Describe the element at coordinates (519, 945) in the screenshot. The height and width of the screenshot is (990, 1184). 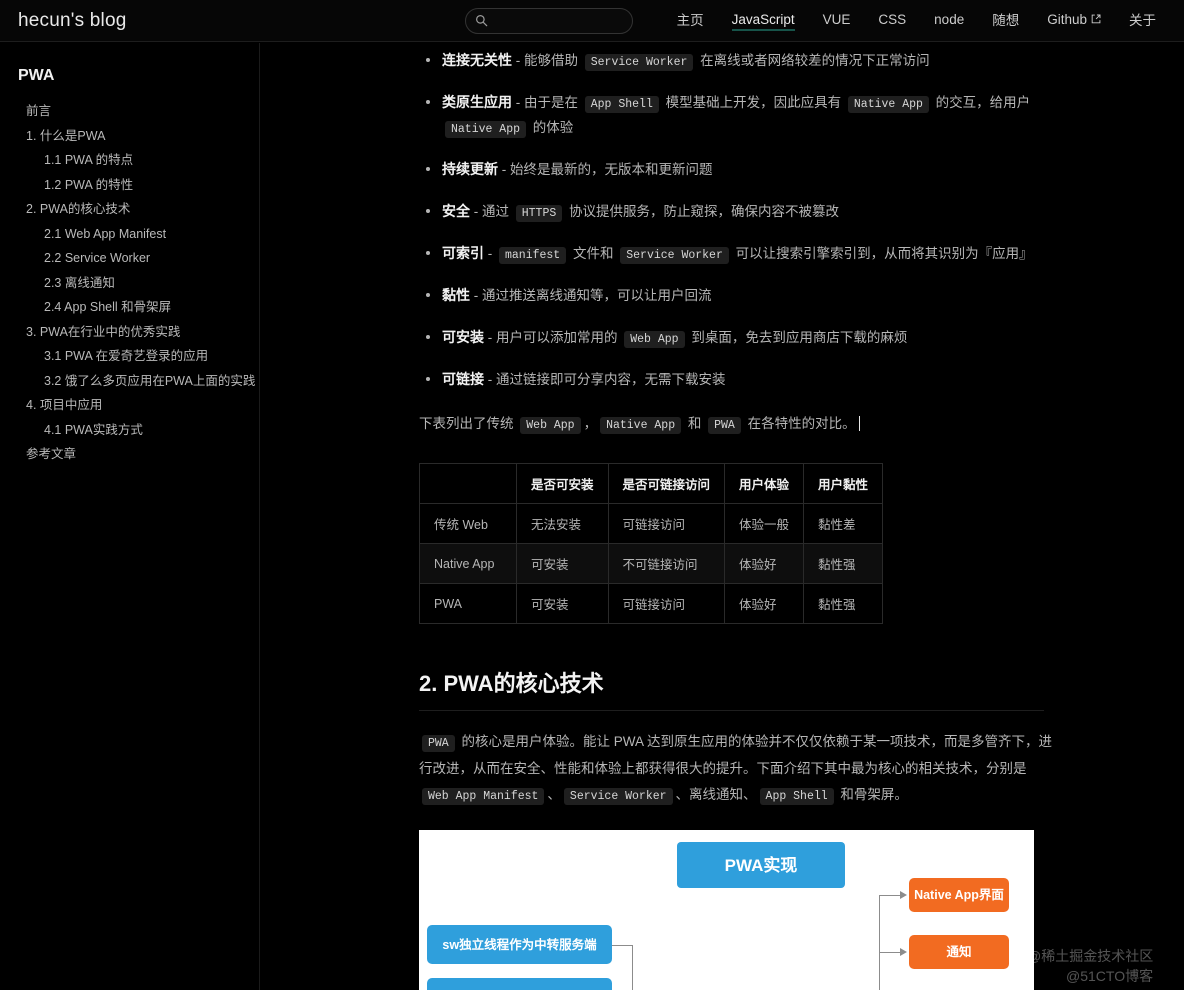
I see `diagram-input-box-0: sw独立线程作为中转服务端` at that location.